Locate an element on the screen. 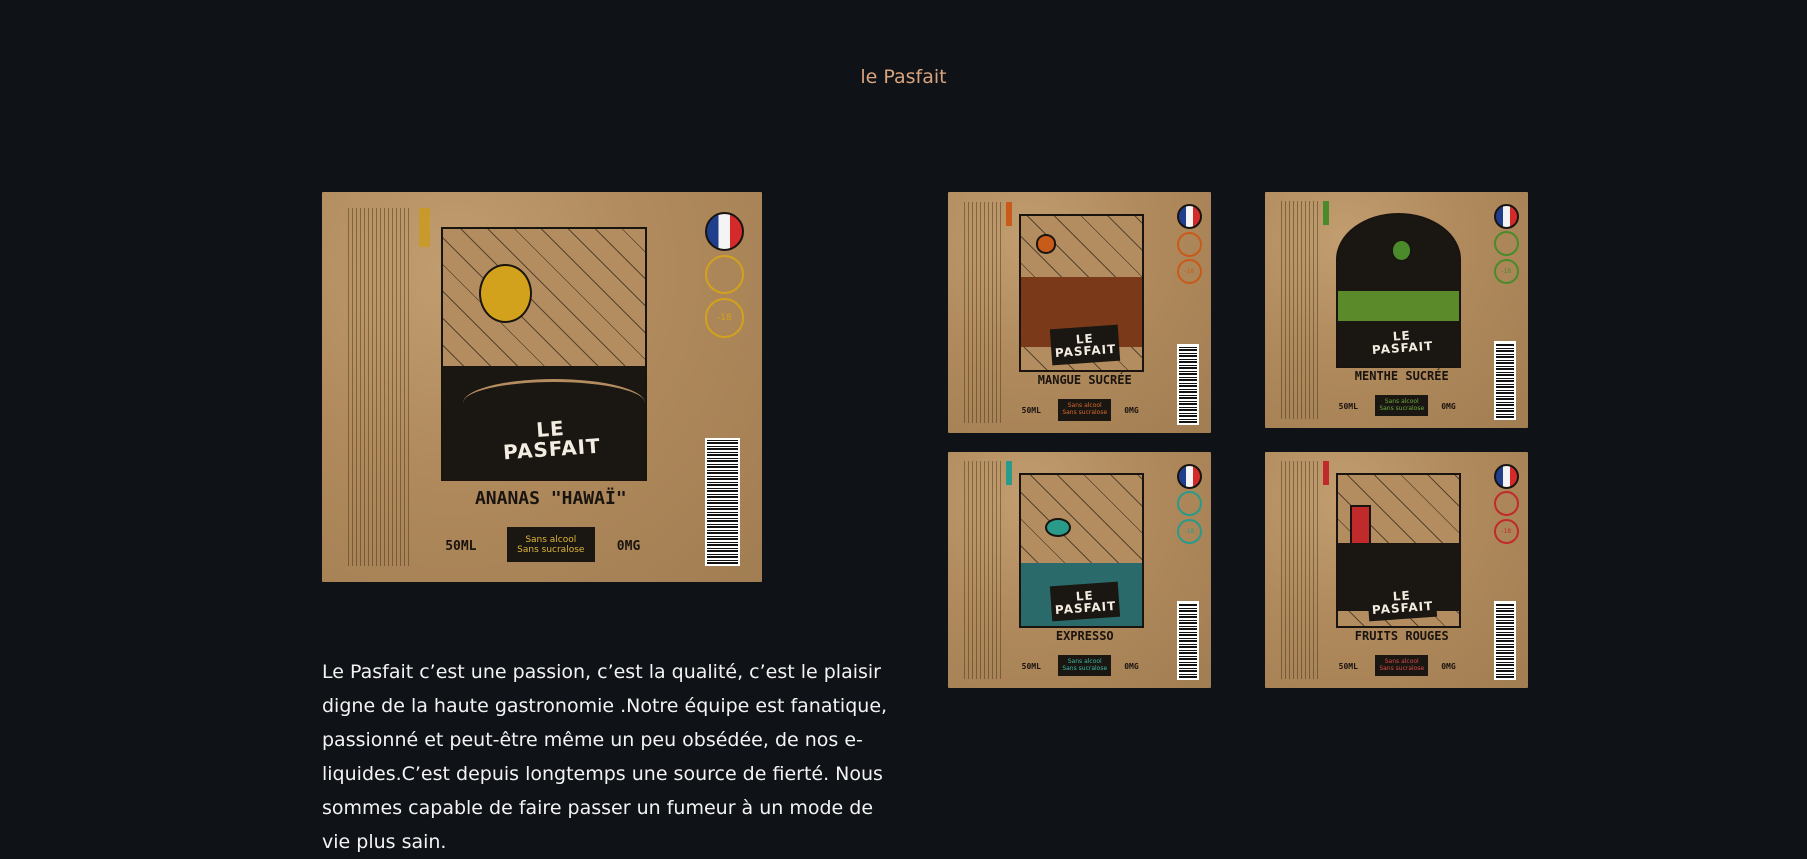 This screenshot has width=1807, height=859. landscape-illustration is located at coordinates (1398, 305).